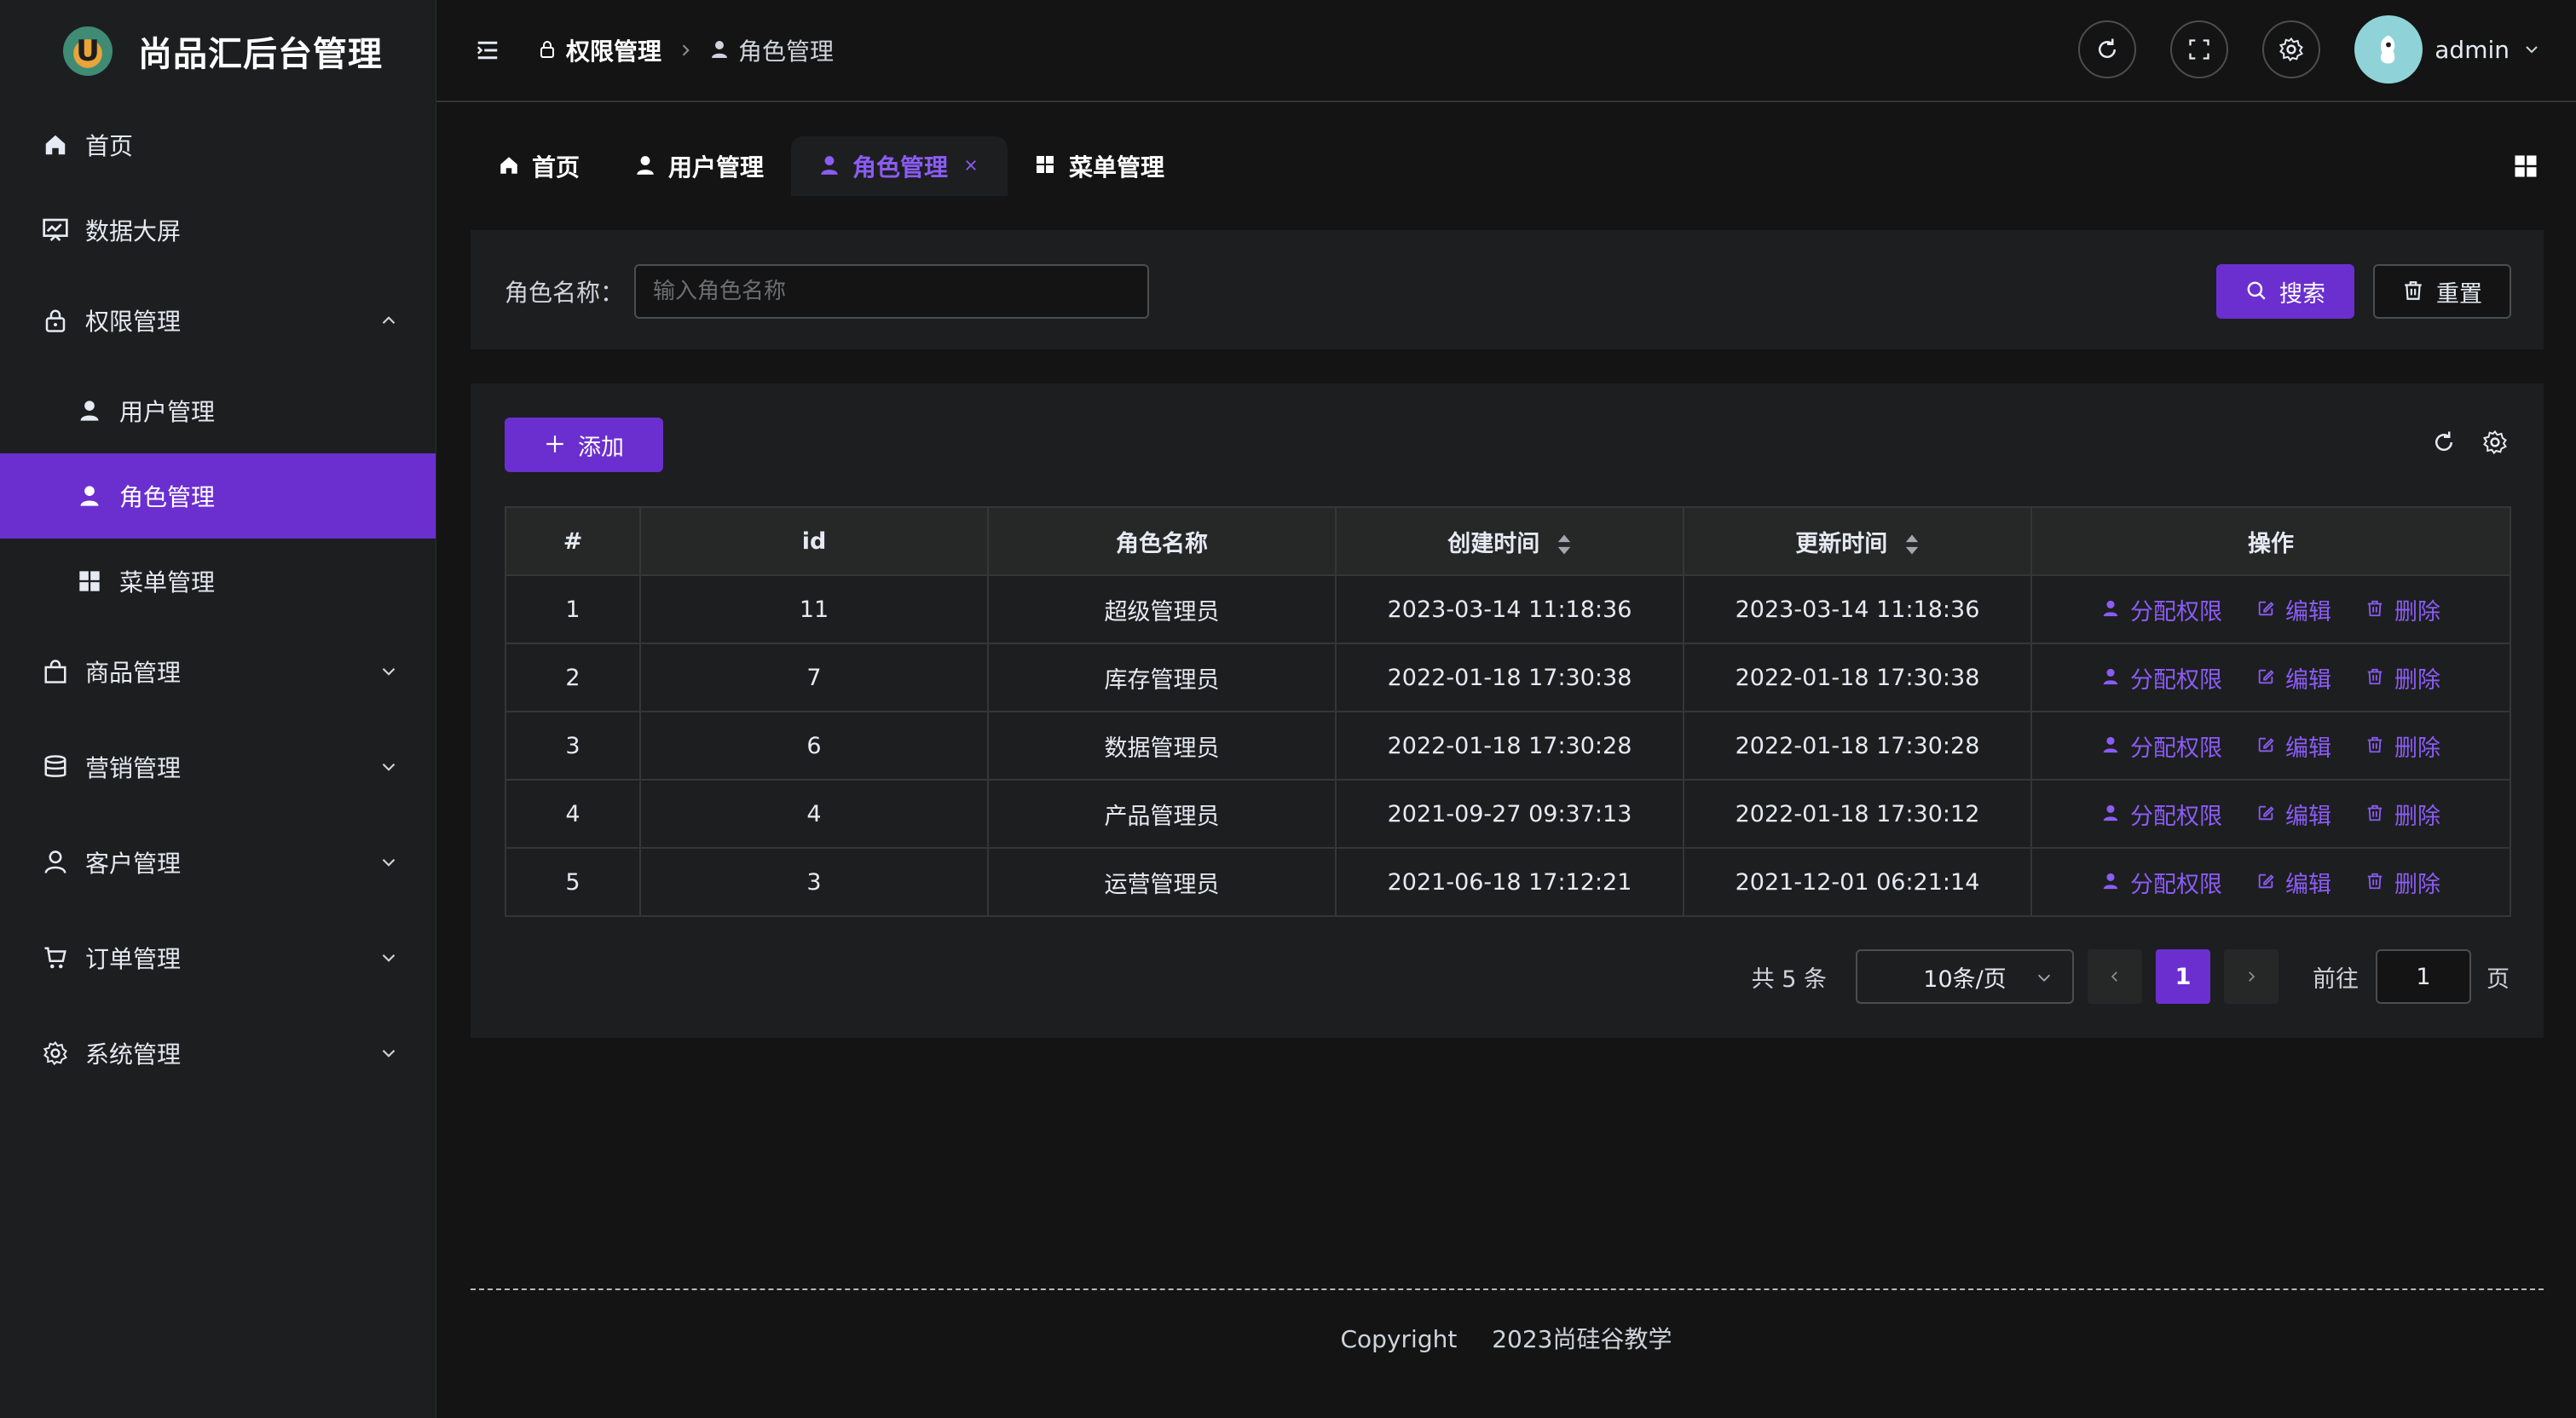 The height and width of the screenshot is (1418, 2576). Describe the element at coordinates (2444, 443) in the screenshot. I see `refresh-icon` at that location.